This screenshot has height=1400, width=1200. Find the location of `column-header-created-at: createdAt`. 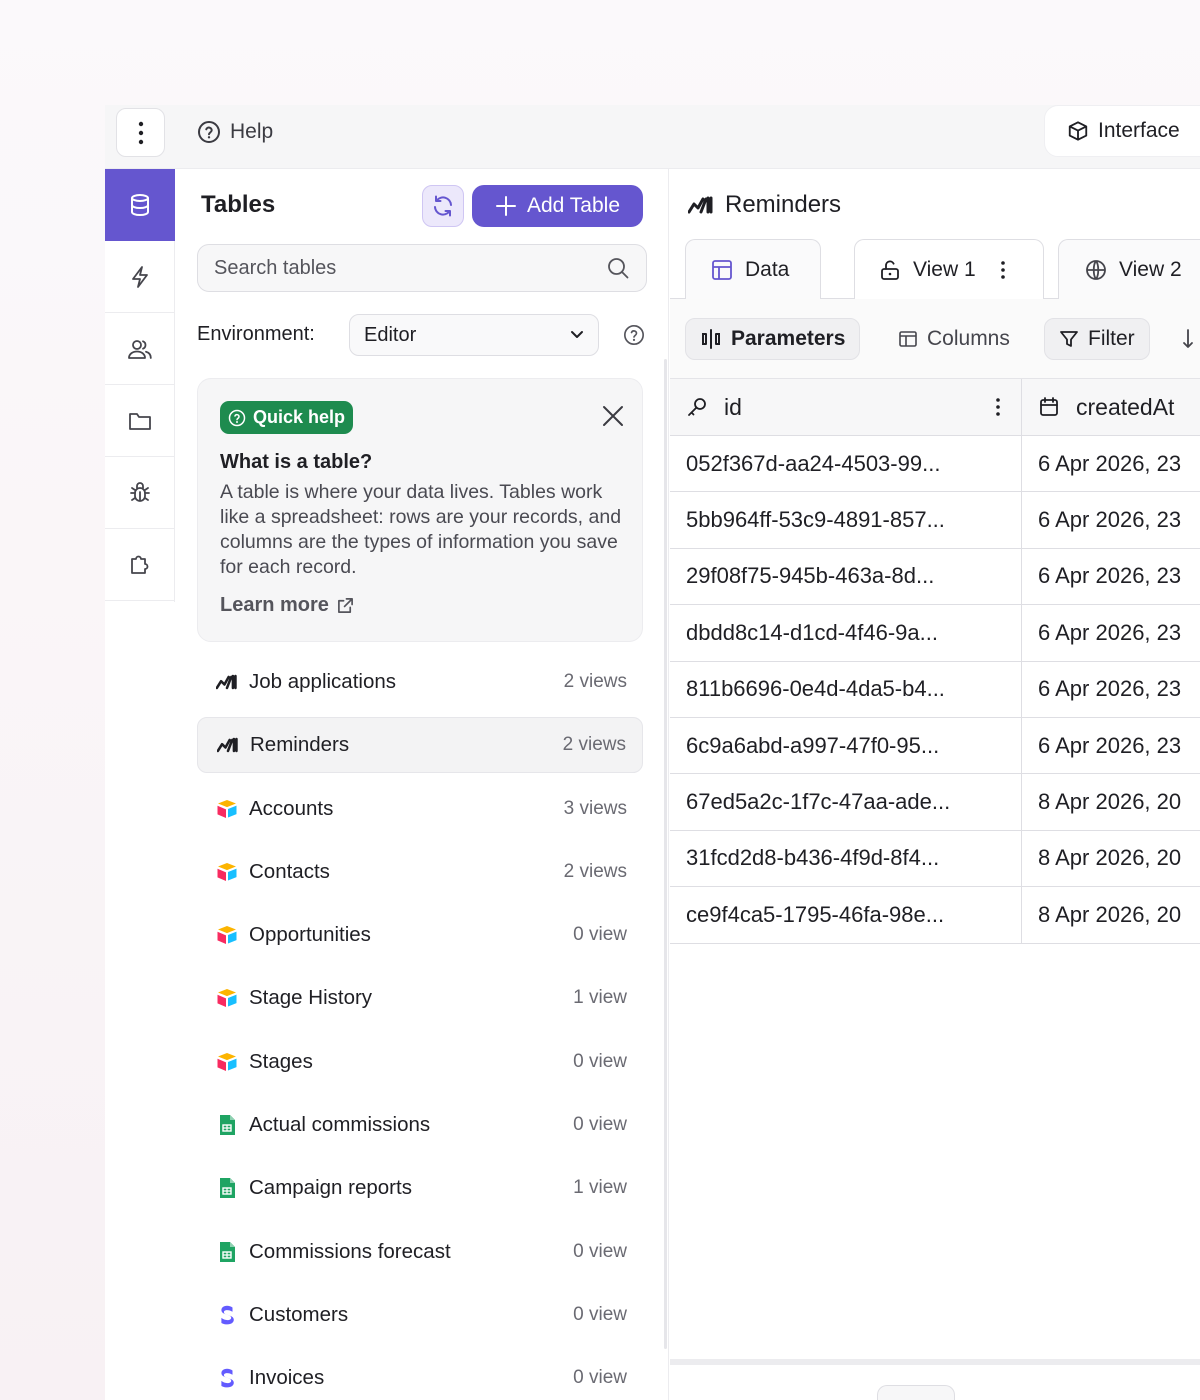

column-header-created-at: createdAt is located at coordinates (1111, 407).